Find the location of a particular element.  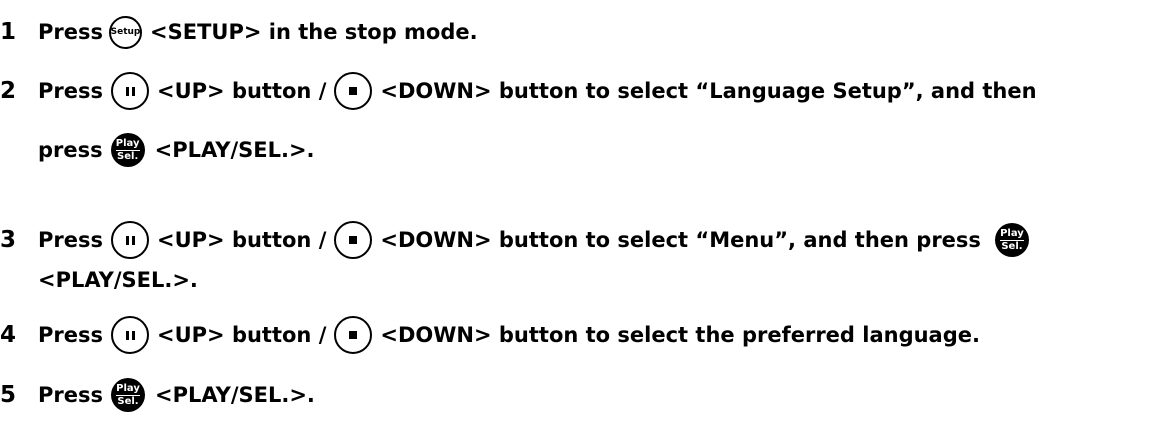

step-5: 5 Press Play Sel. <PLAY/SEL.>. is located at coordinates (157, 395).